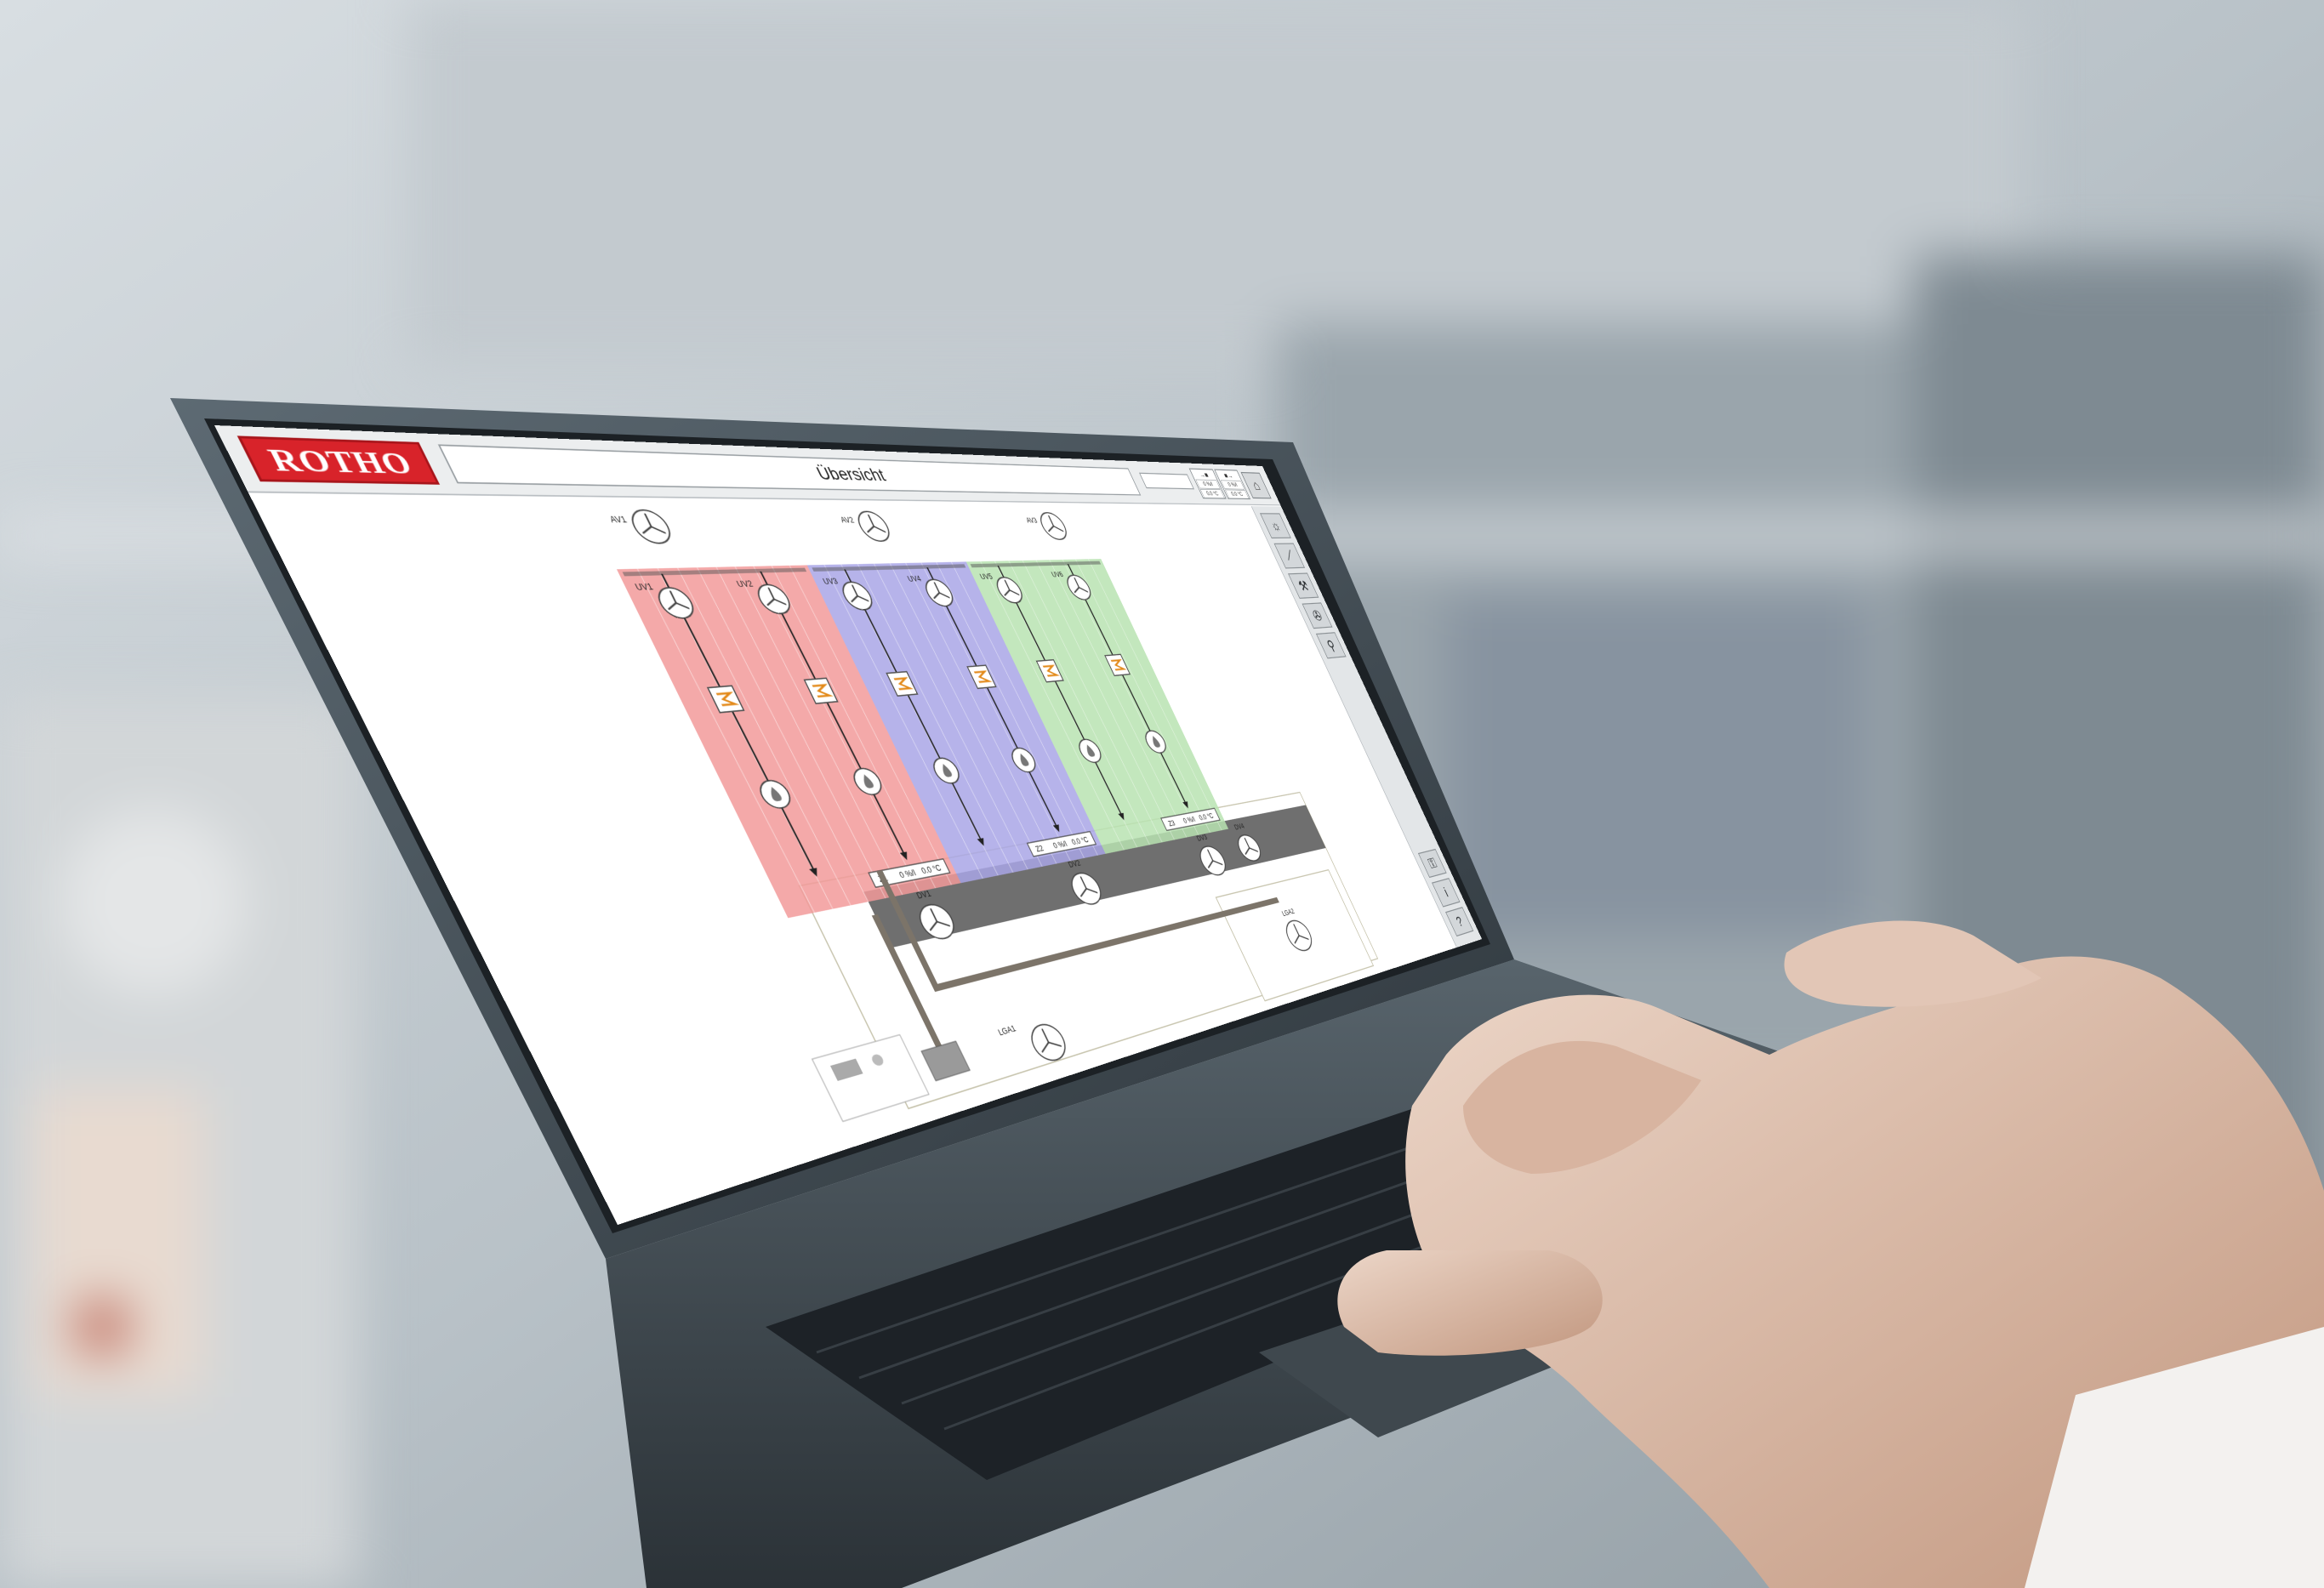  I want to click on info-icon: i, so click(1446, 893).